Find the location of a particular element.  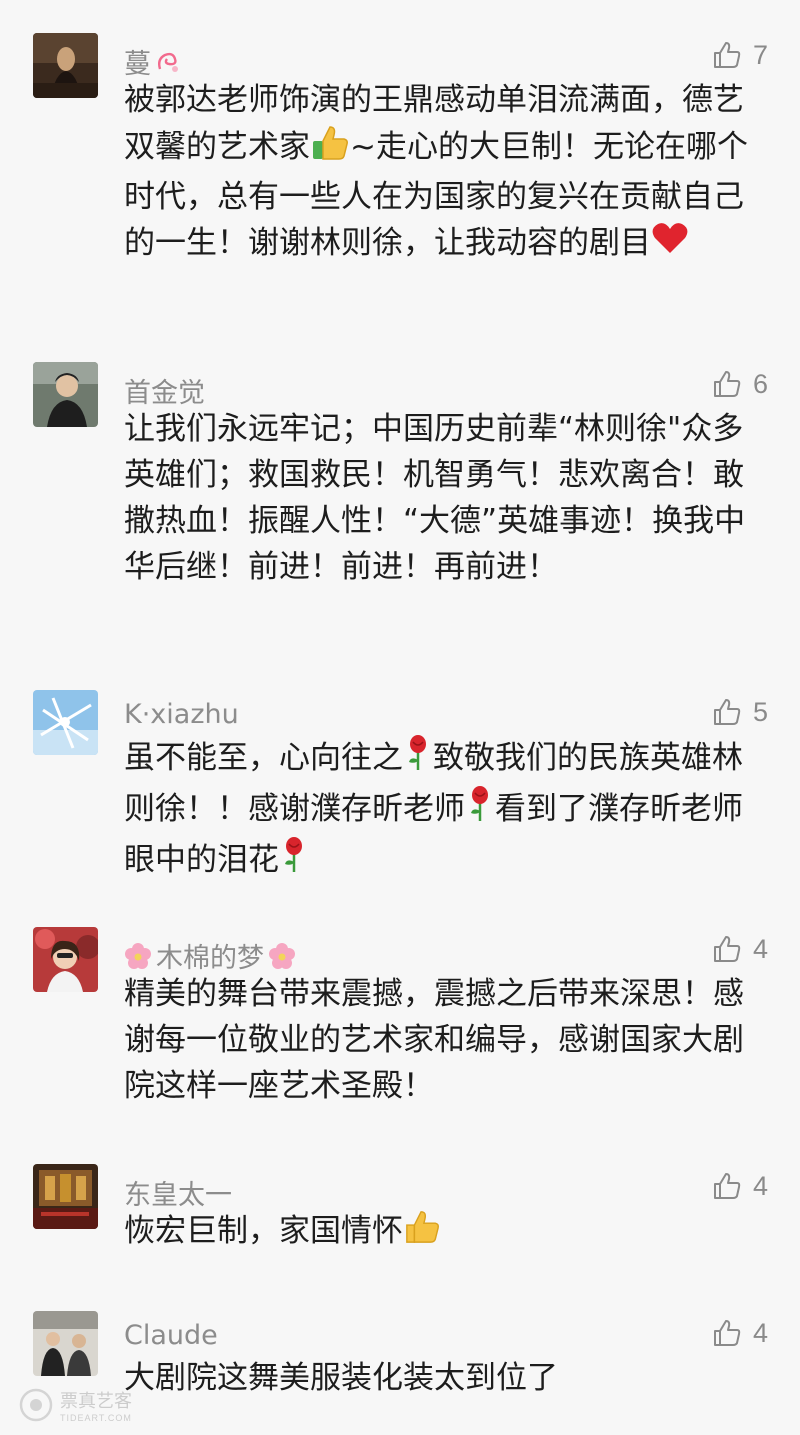

username: 东皇太一 is located at coordinates (178, 1192).